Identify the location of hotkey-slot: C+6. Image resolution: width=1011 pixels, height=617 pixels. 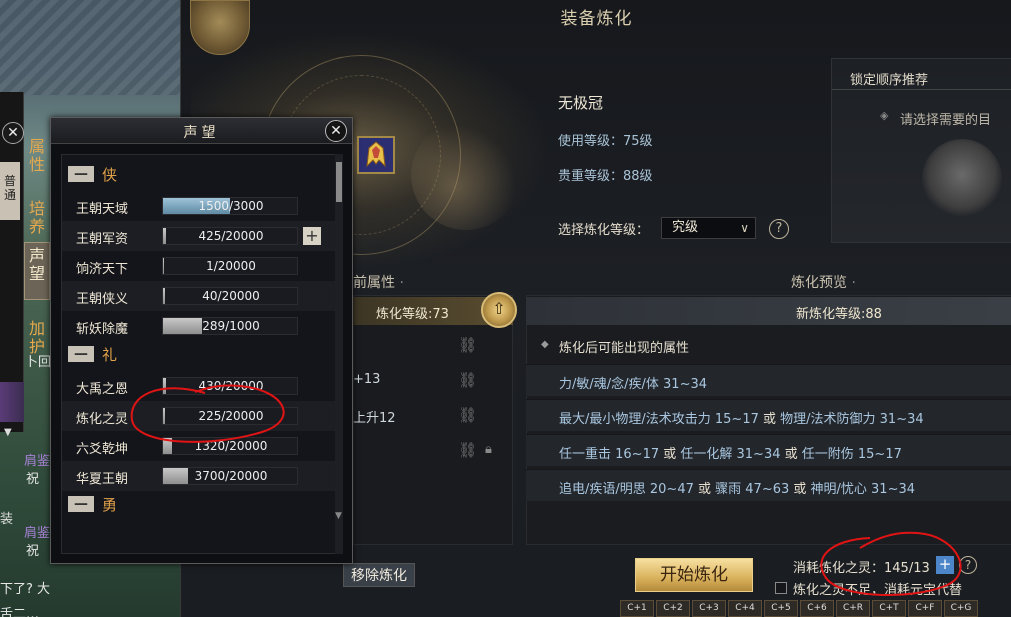
(817, 608).